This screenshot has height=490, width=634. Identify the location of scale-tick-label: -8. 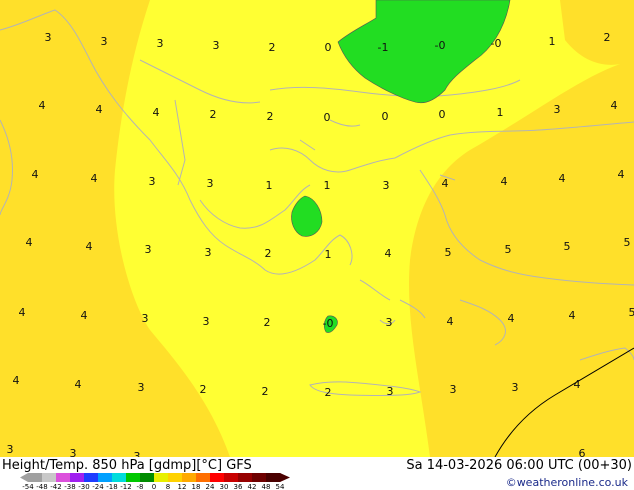
(140, 486).